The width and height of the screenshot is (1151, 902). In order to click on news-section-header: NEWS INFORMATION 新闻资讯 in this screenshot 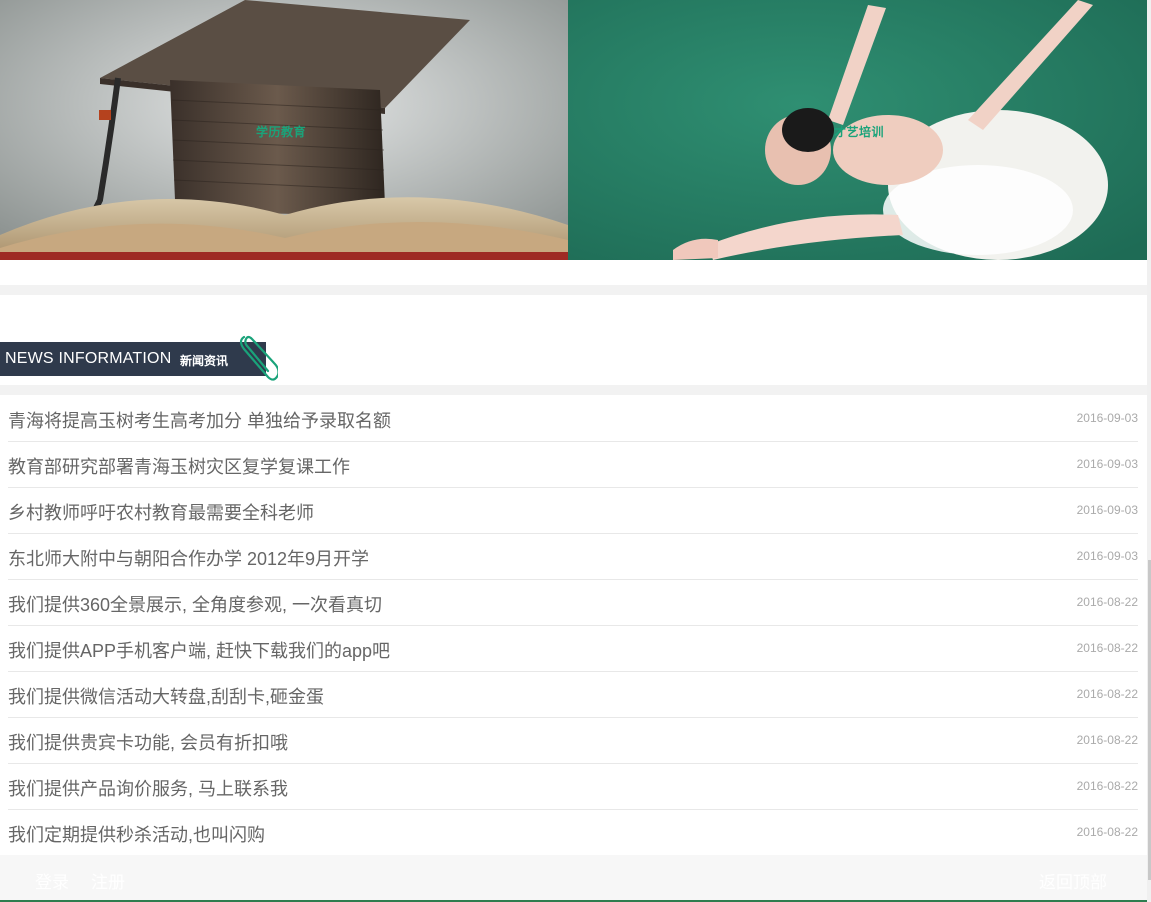, I will do `click(133, 359)`.